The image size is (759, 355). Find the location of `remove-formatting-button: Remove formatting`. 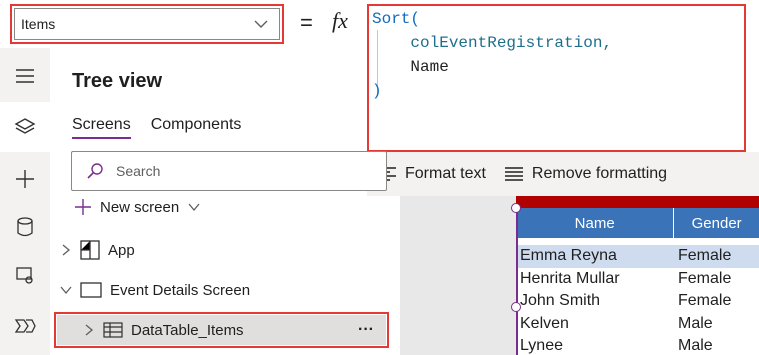

remove-formatting-button: Remove formatting is located at coordinates (585, 174).